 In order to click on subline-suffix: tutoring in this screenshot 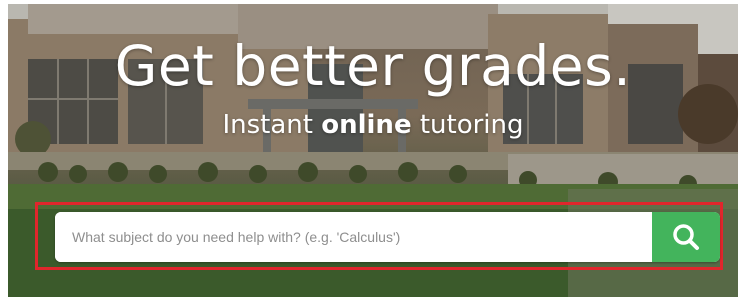, I will do `click(467, 125)`.